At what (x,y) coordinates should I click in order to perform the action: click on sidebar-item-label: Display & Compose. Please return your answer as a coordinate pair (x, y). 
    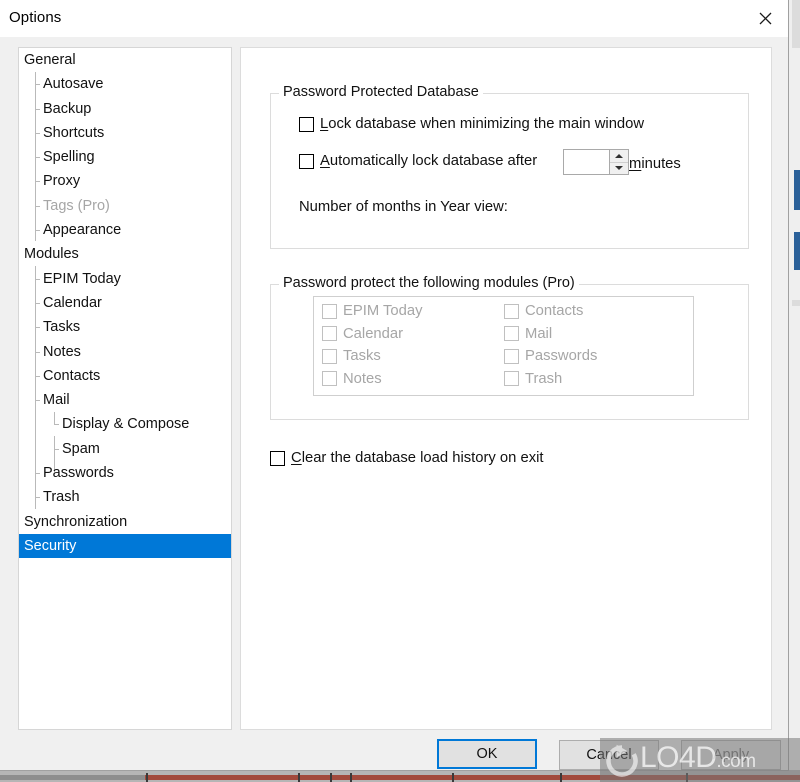
    Looking at the image, I should click on (126, 424).